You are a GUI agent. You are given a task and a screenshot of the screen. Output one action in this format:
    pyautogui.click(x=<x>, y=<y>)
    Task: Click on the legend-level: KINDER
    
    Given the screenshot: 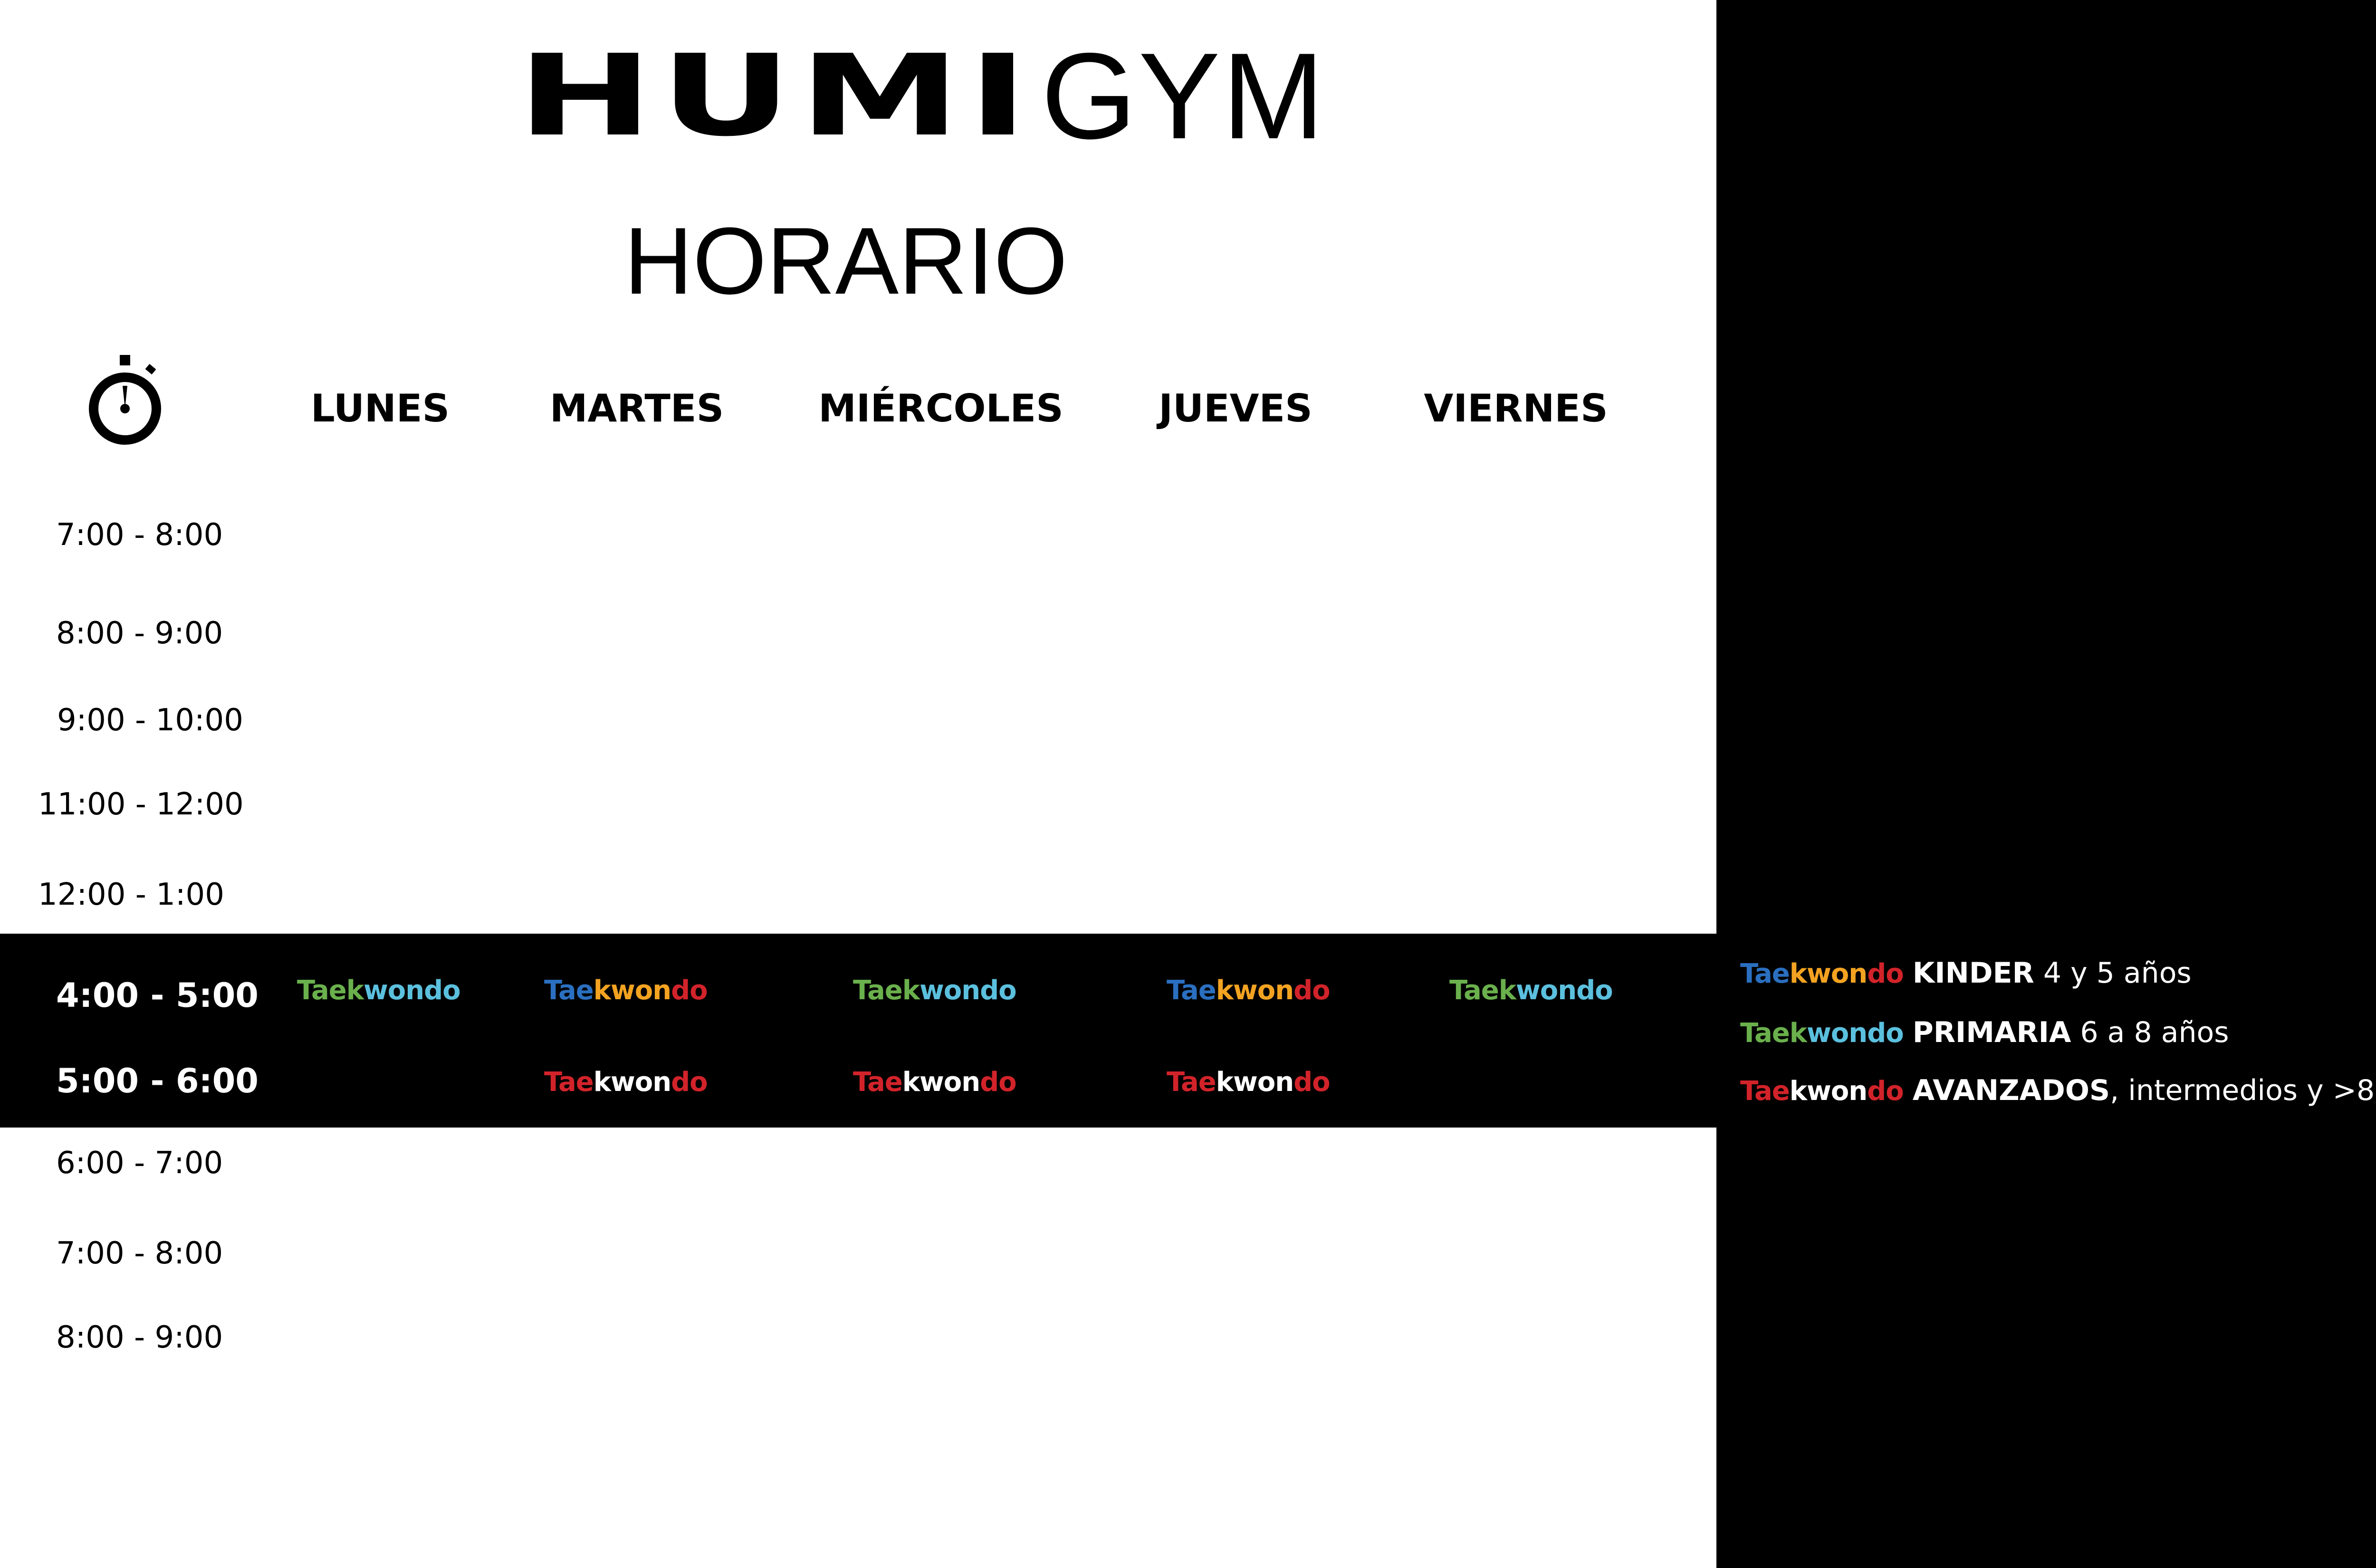 What is the action you would take?
    pyautogui.click(x=1973, y=973)
    